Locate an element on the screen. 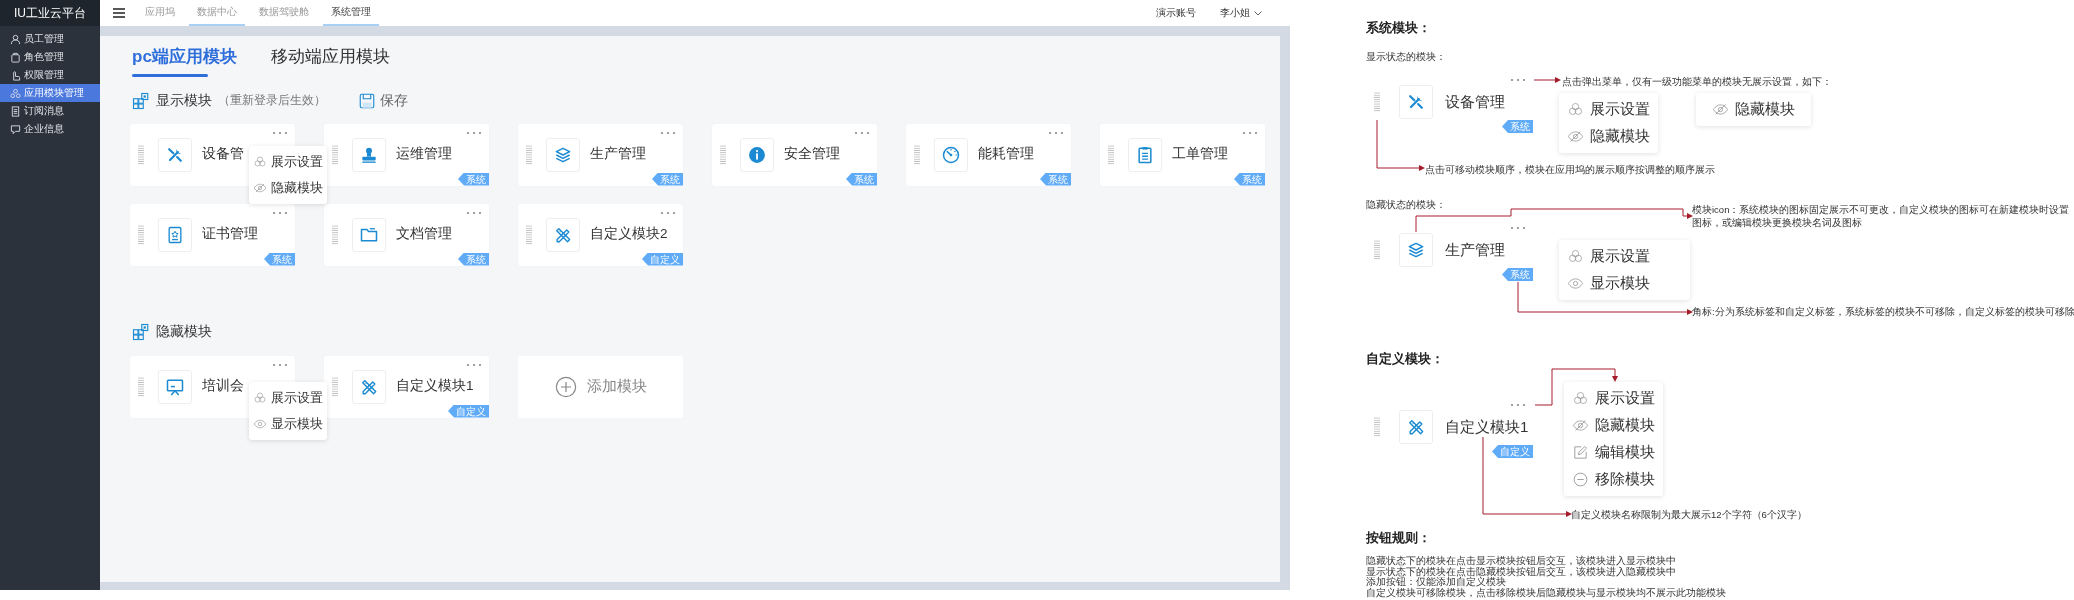 The width and height of the screenshot is (2074, 600). module-name: 自定义模块2 is located at coordinates (629, 234).